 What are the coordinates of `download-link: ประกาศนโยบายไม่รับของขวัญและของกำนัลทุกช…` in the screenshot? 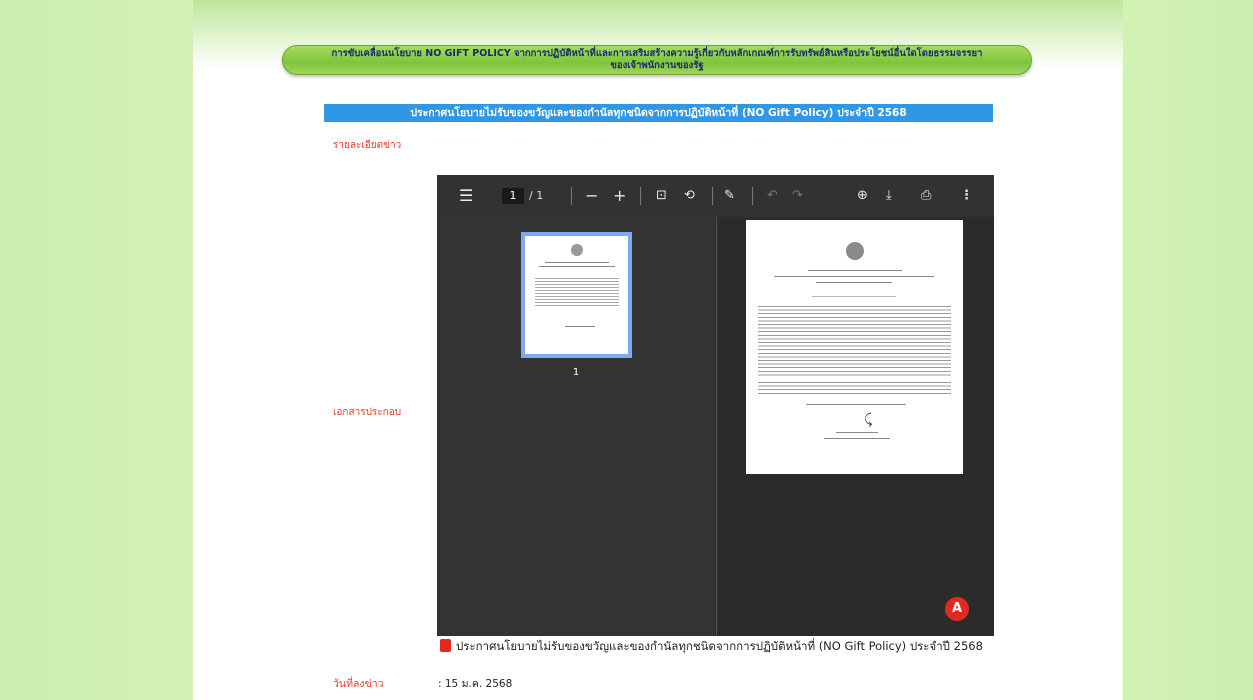 It's located at (711, 647).